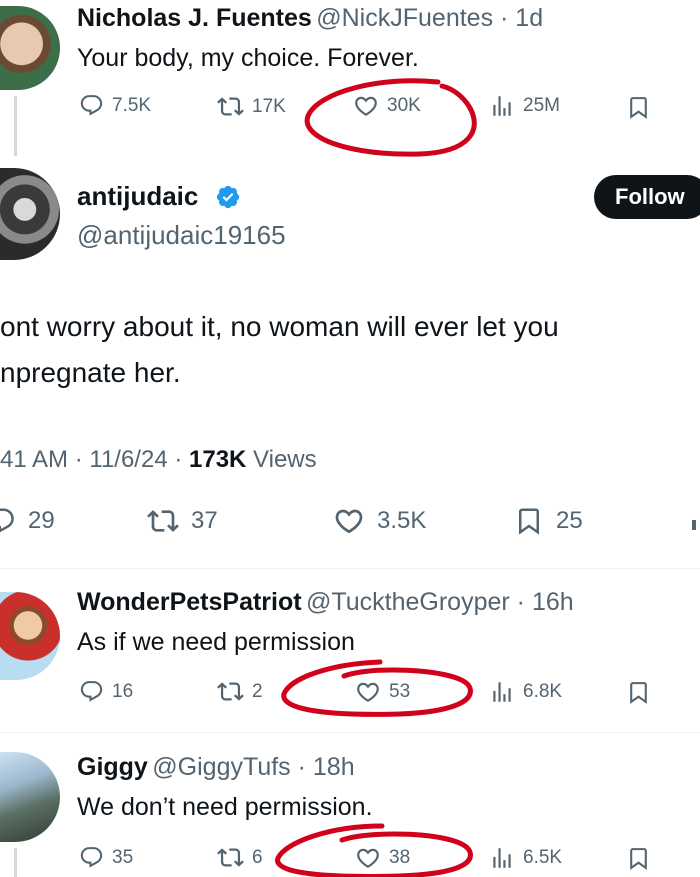  I want to click on follow-button: Follow, so click(647, 197).